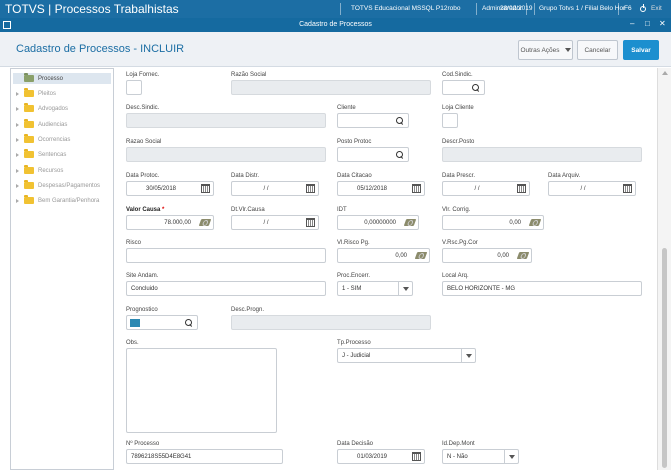  I want to click on proc-encerr-select: 1 - SIM, so click(375, 288).